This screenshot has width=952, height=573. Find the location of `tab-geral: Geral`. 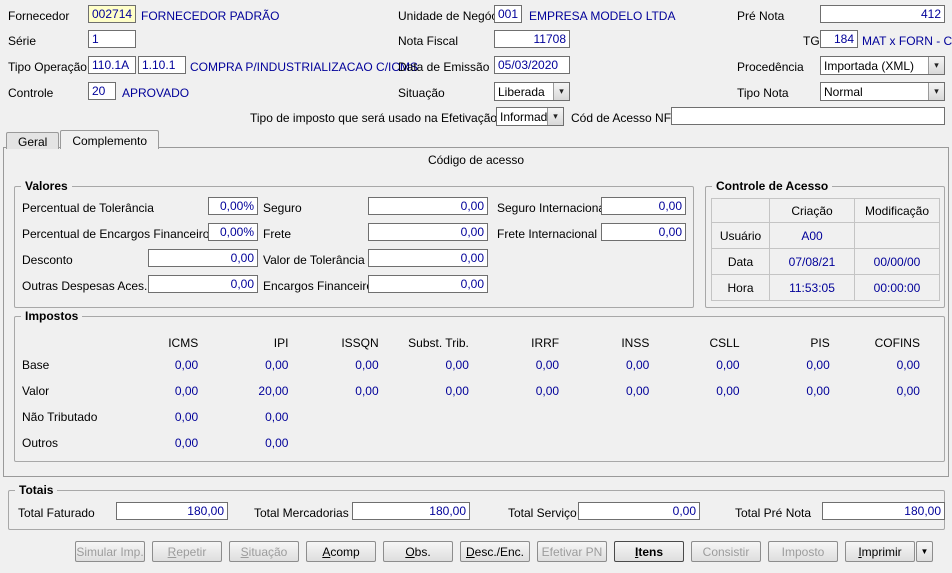

tab-geral: Geral is located at coordinates (33, 140).